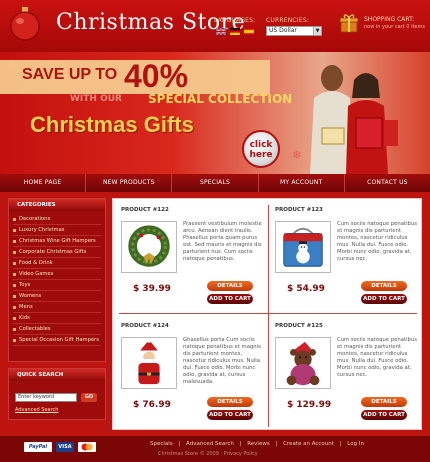  What do you see at coordinates (57, 296) in the screenshot?
I see `category-link: Womens` at bounding box center [57, 296].